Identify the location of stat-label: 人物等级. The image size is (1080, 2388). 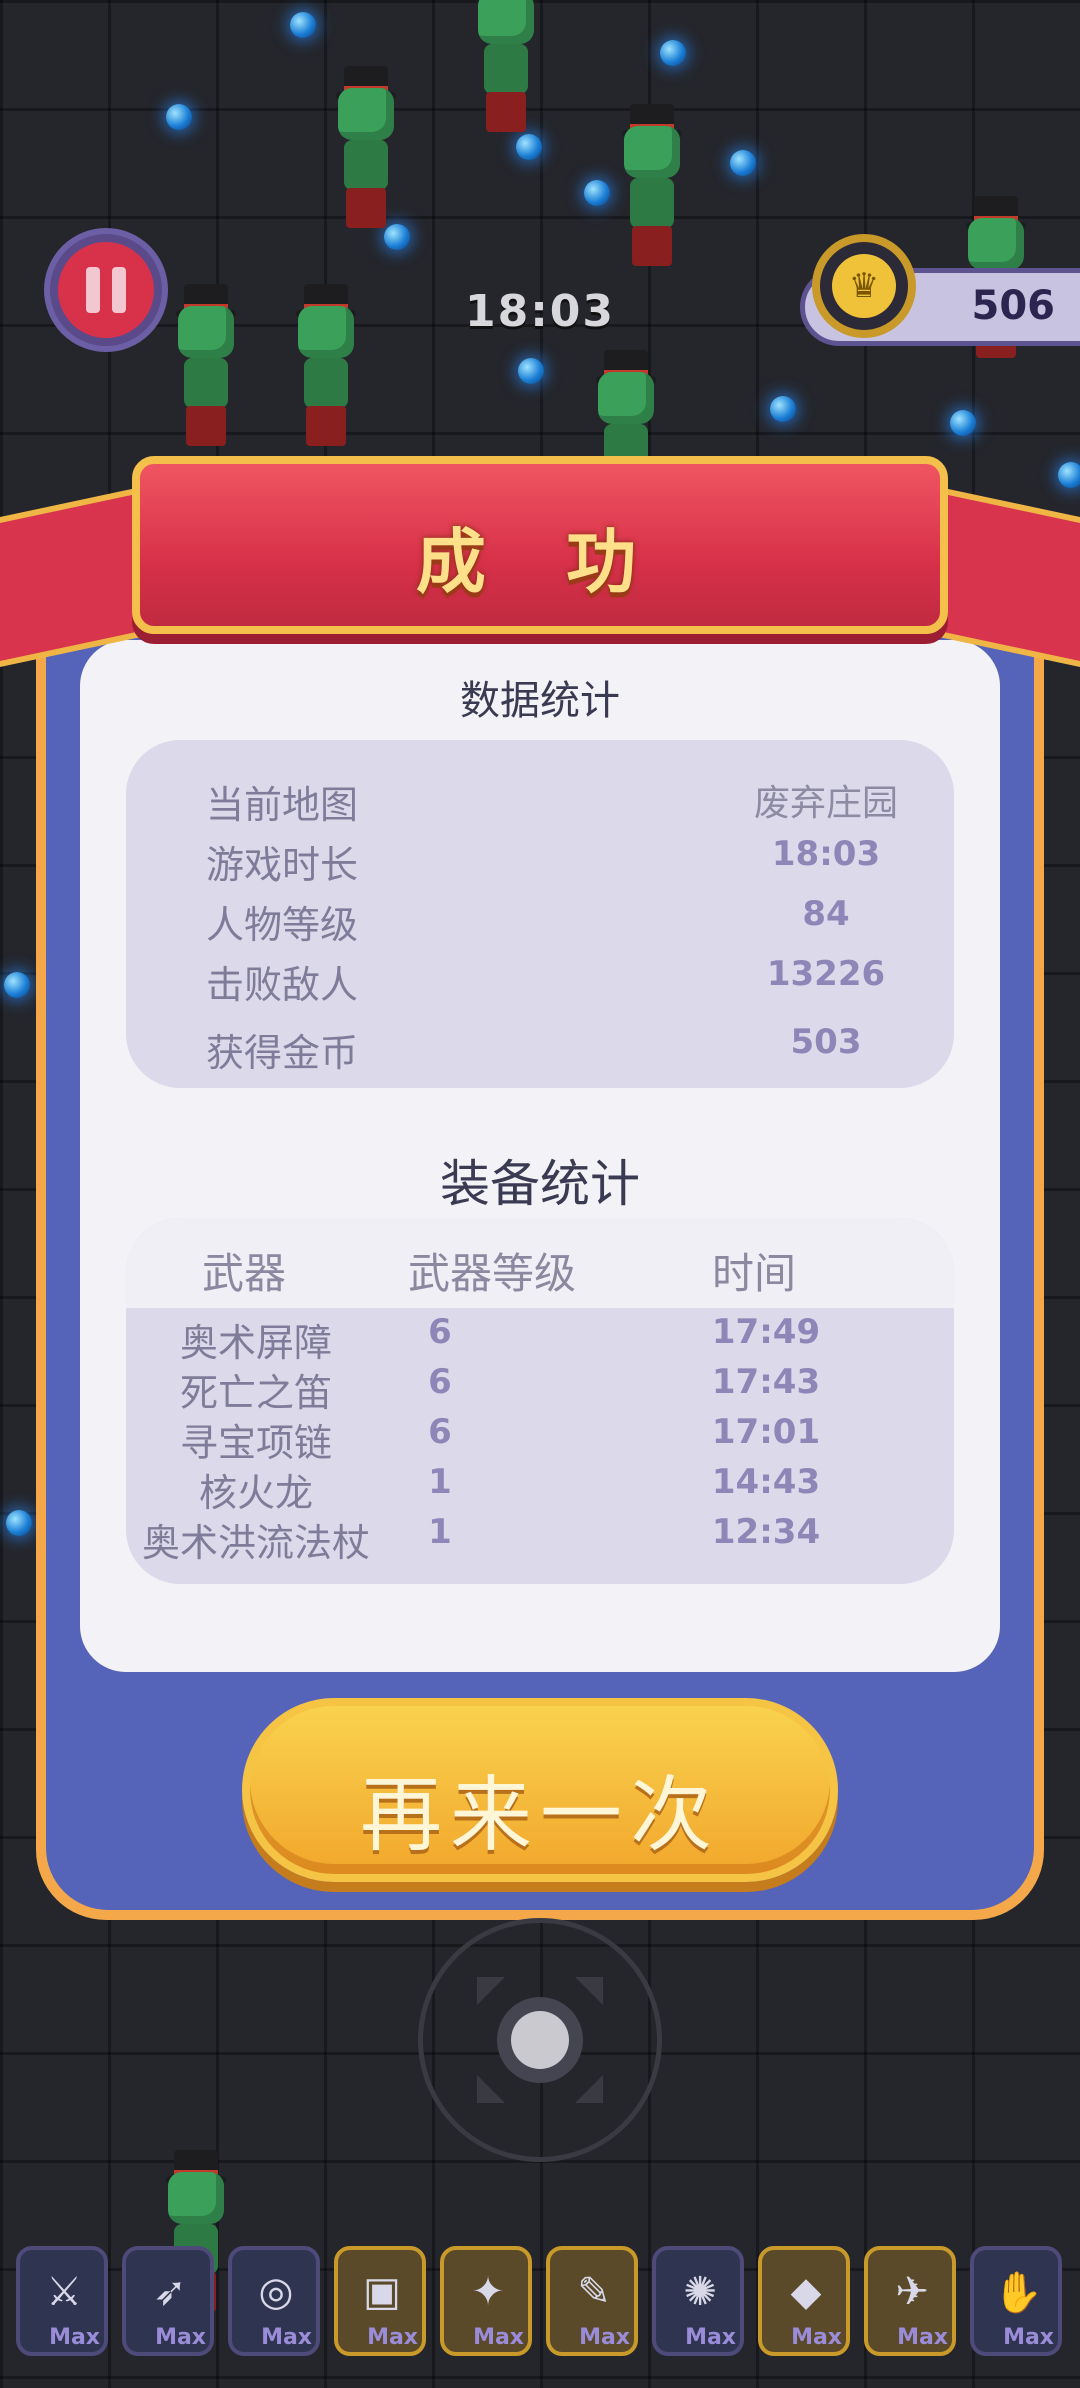
(282, 925).